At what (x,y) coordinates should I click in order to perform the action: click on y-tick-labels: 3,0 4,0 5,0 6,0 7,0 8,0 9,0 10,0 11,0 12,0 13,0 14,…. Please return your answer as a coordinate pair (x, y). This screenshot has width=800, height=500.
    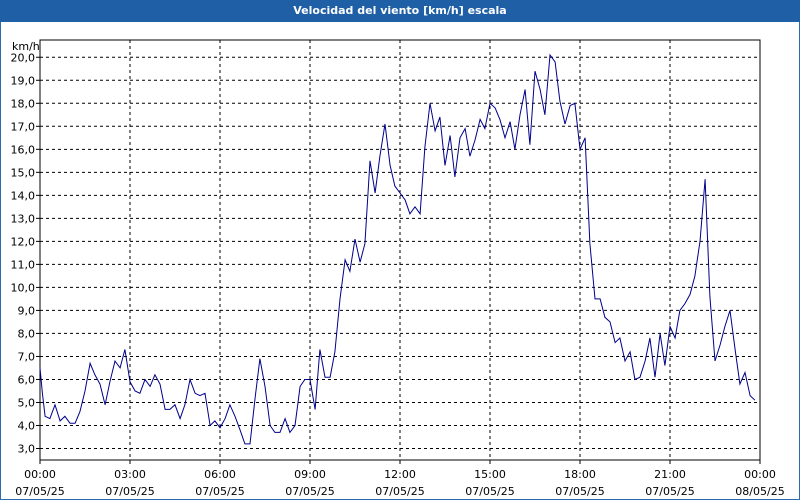
    Looking at the image, I should click on (23, 253).